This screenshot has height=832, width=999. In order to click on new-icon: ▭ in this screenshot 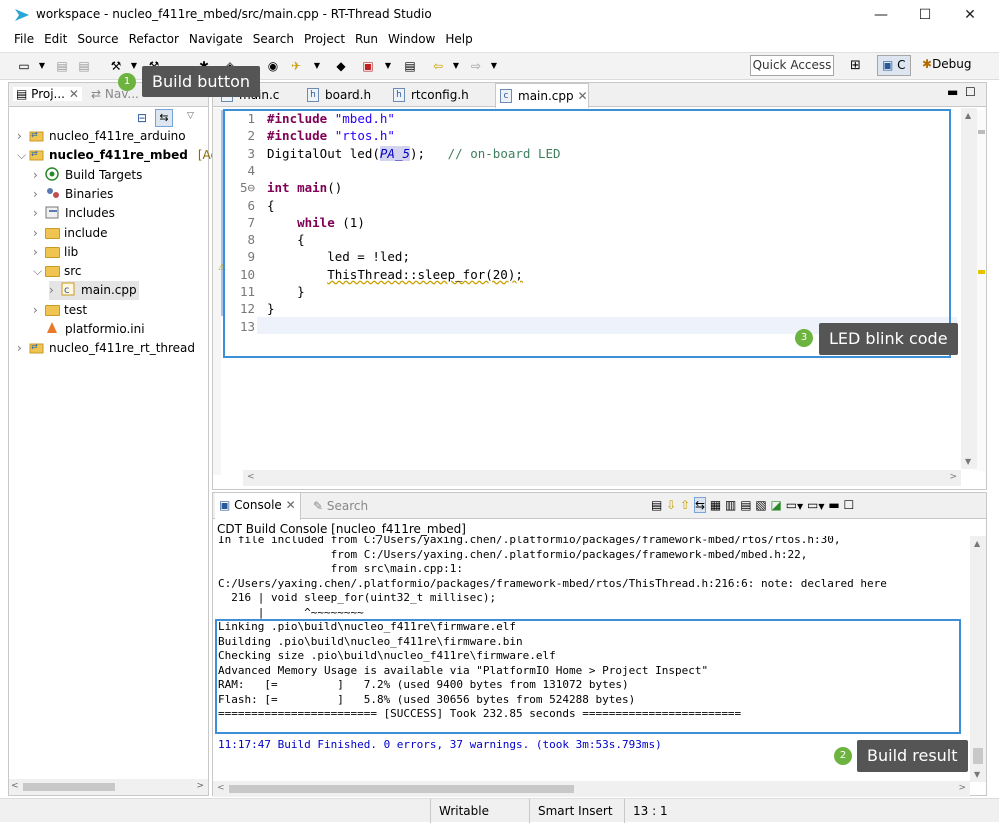, I will do `click(24, 66)`.